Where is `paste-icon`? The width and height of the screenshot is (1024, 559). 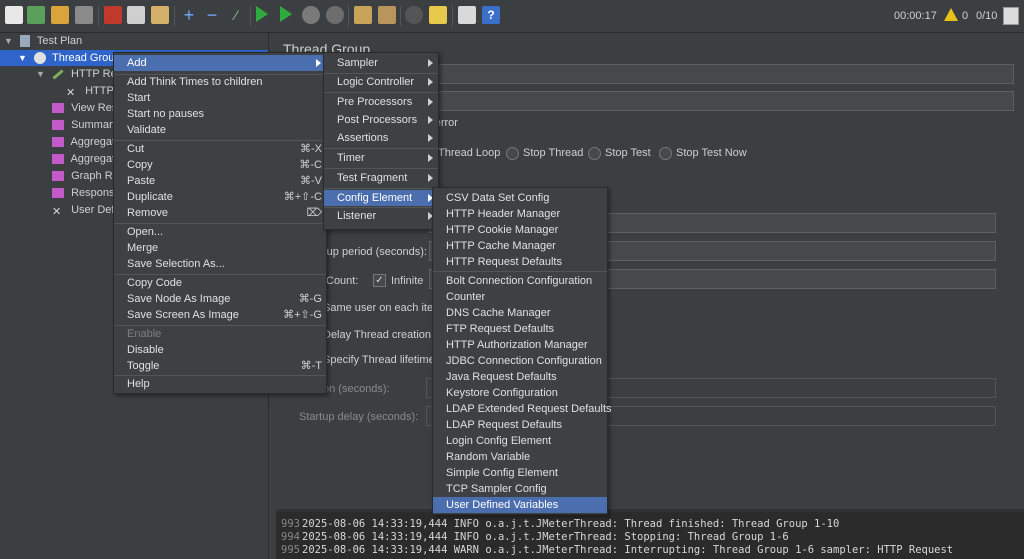
paste-icon is located at coordinates (160, 15).